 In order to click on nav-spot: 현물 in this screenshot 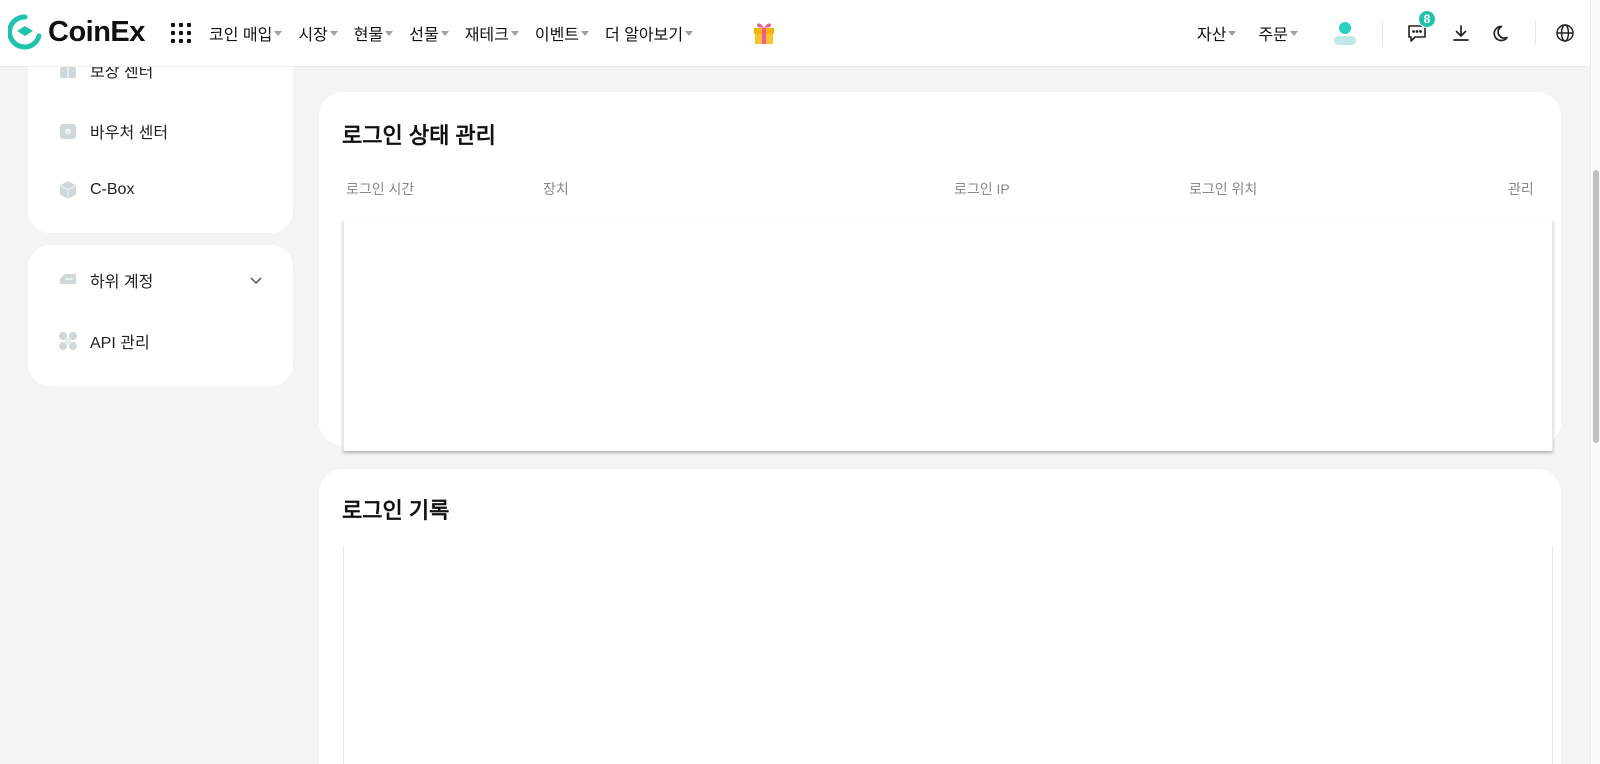, I will do `click(374, 33)`.